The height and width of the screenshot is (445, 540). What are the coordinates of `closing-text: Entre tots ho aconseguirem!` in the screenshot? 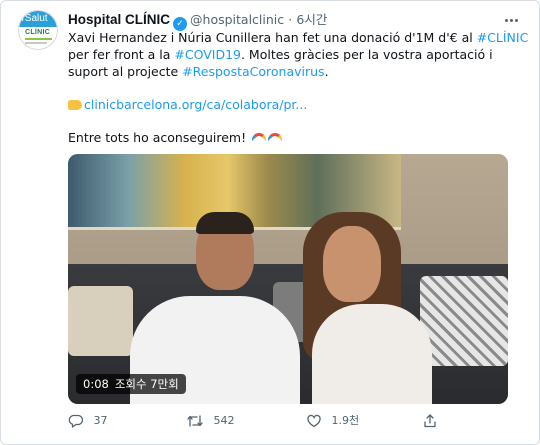 It's located at (157, 137).